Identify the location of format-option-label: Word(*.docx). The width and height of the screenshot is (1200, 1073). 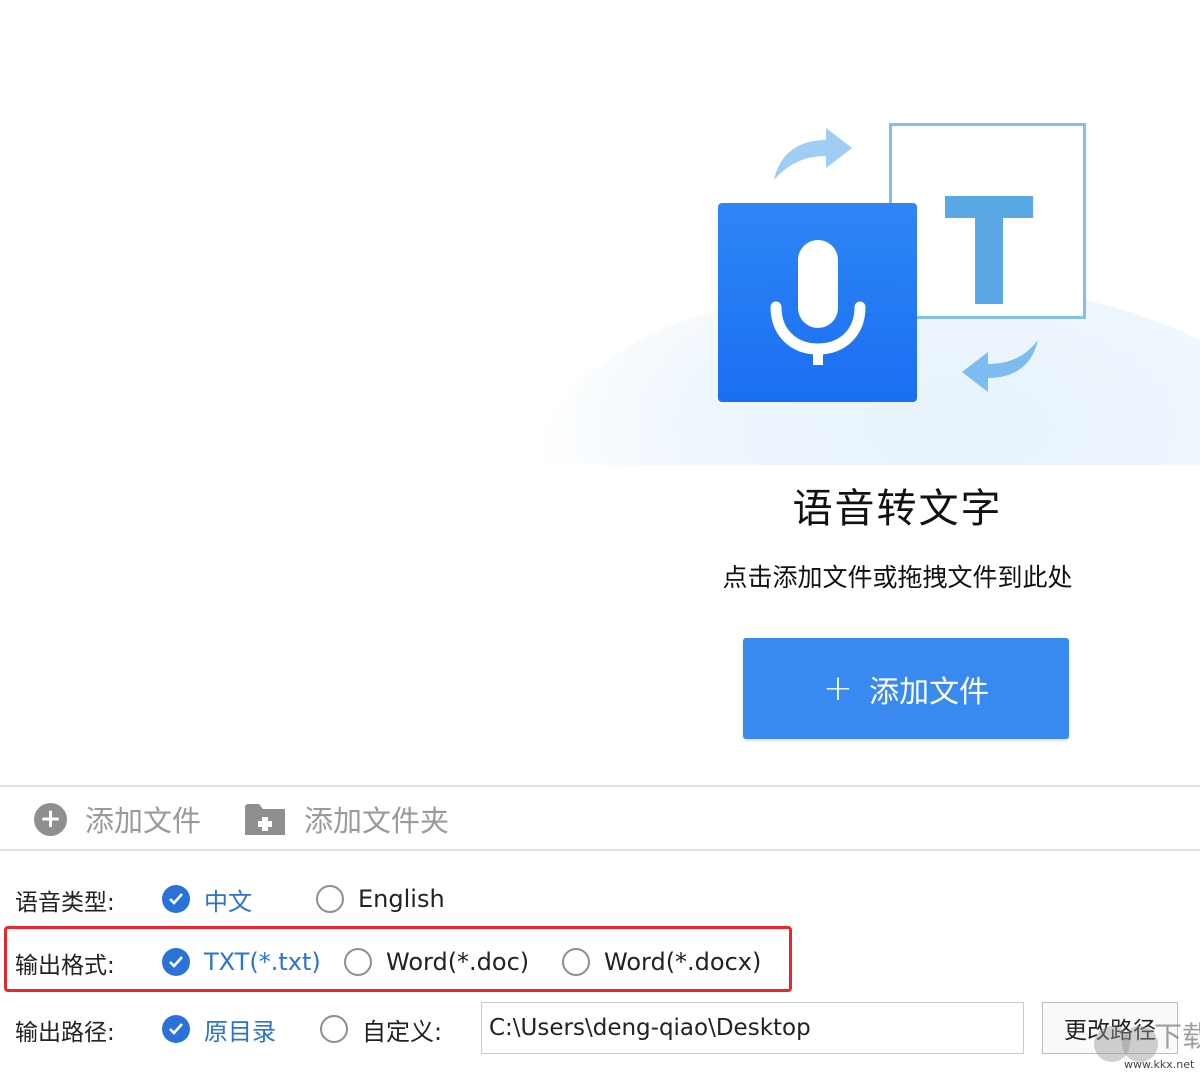
(683, 962).